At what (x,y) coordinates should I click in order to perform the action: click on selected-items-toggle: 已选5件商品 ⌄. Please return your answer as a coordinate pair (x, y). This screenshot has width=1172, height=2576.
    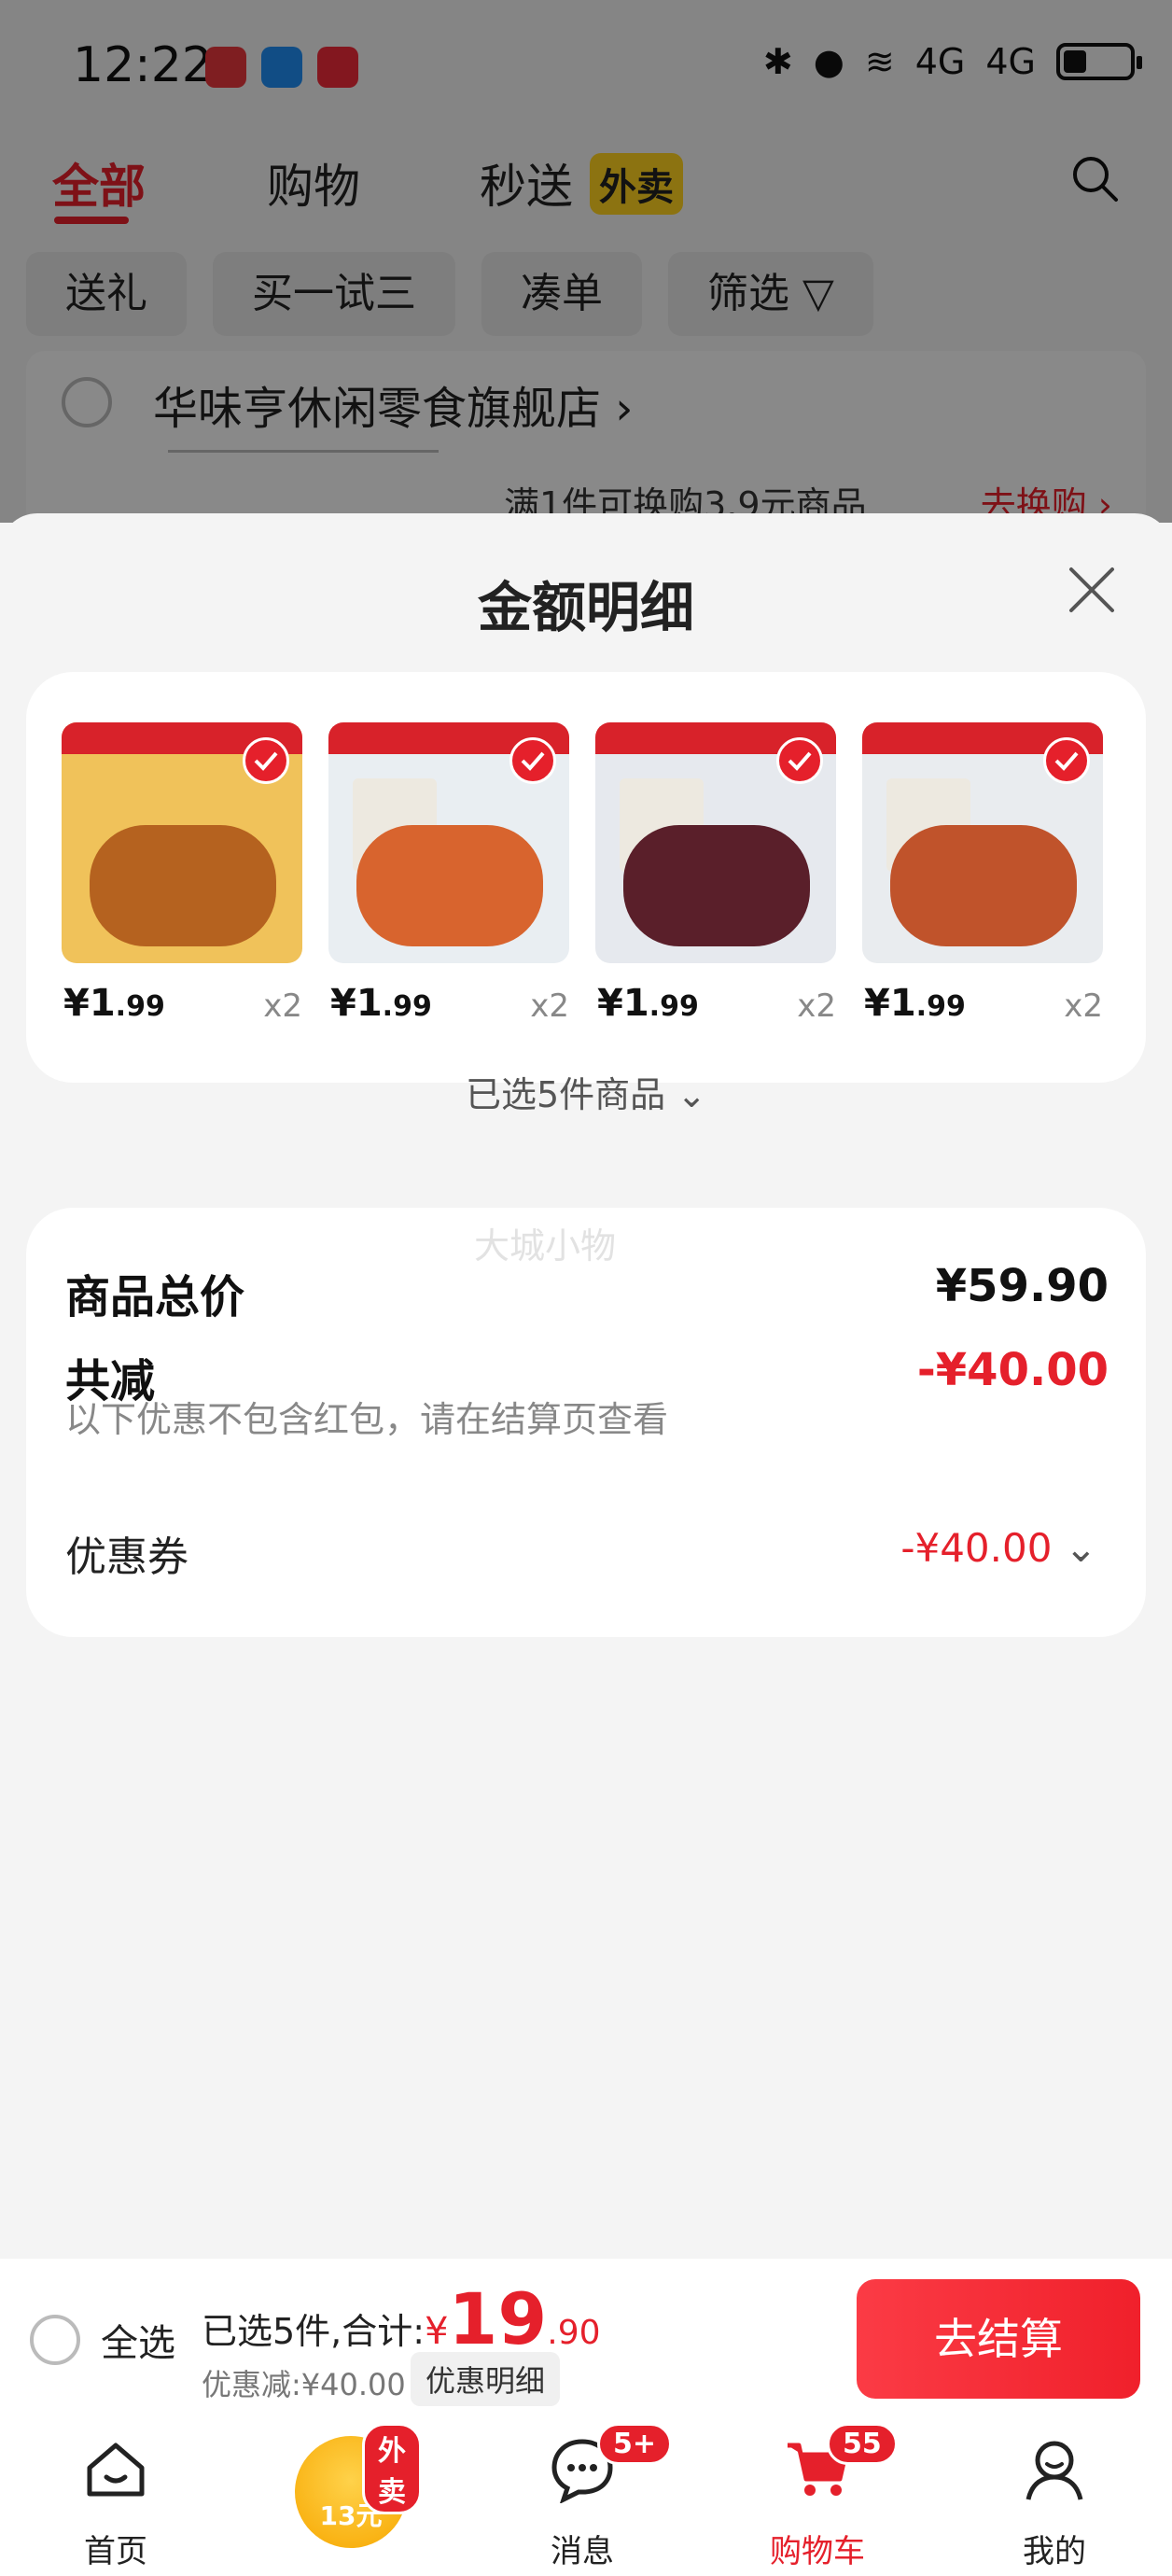
    Looking at the image, I should click on (586, 1091).